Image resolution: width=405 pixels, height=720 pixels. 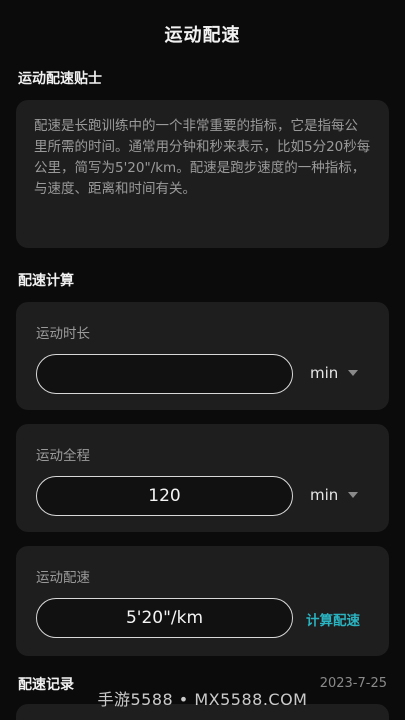 What do you see at coordinates (60, 79) in the screenshot?
I see `tips-section-title: 运动配速贴士` at bounding box center [60, 79].